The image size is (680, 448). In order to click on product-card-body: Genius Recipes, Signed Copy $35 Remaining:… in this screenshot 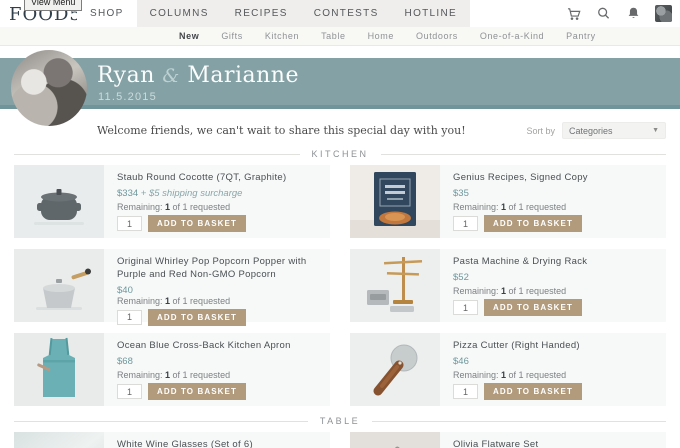, I will do `click(553, 201)`.